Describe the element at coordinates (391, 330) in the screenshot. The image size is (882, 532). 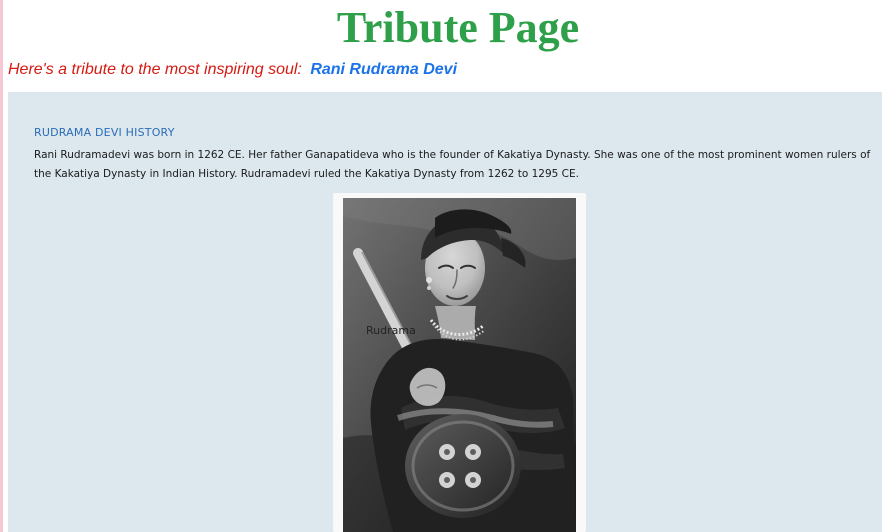
I see `portrait-caption: Rudrama` at that location.